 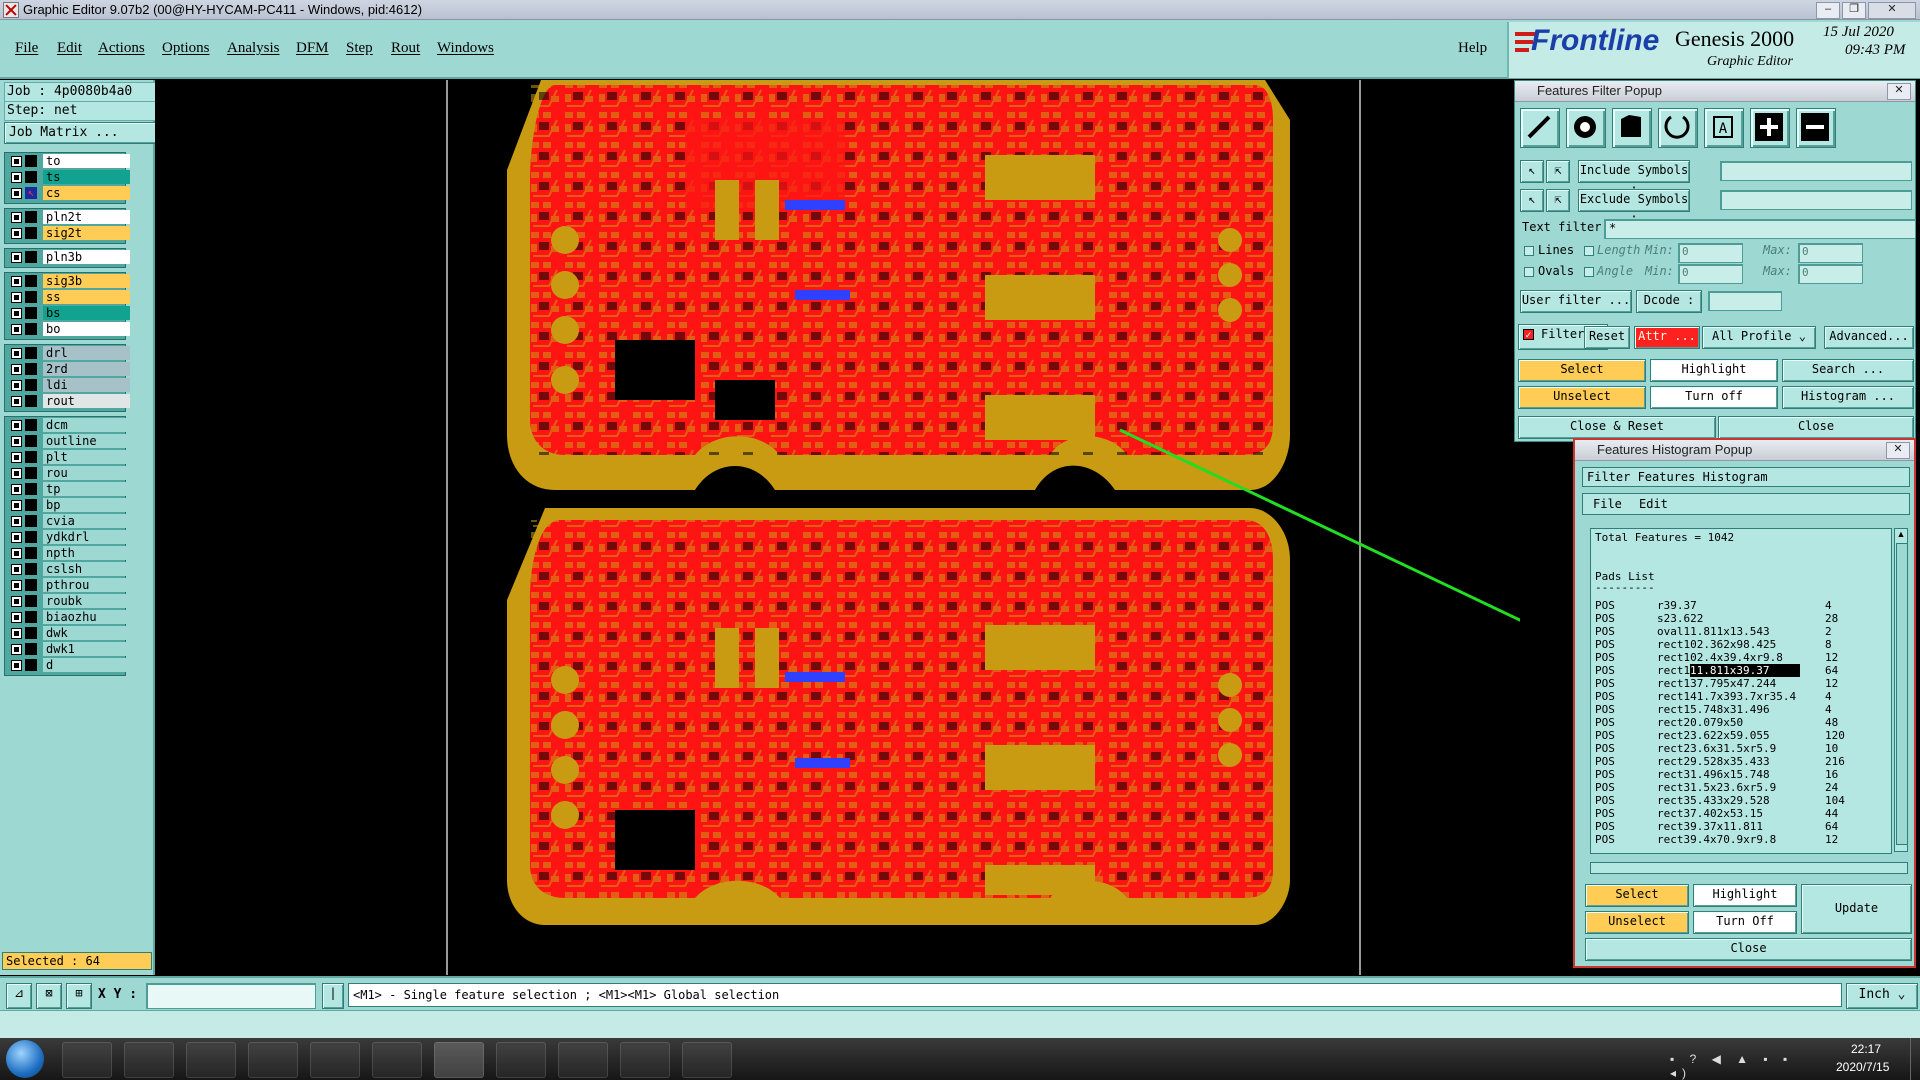 I want to click on taskbar-eye2-icon, so click(x=583, y=1060).